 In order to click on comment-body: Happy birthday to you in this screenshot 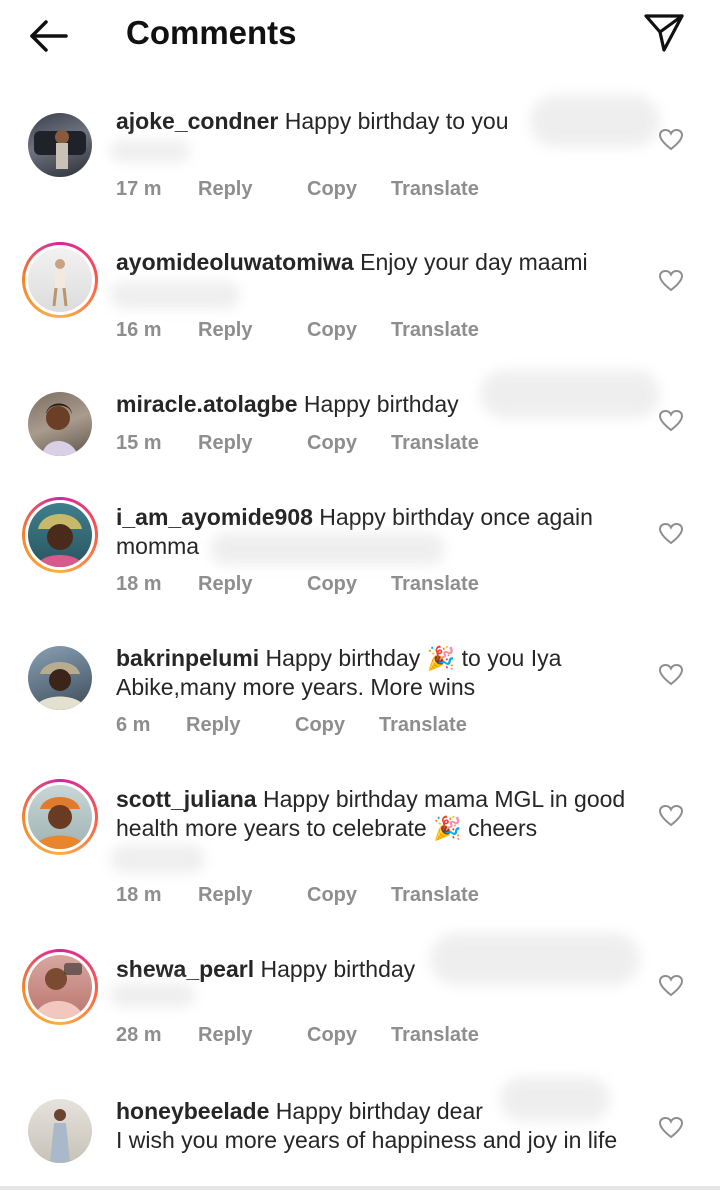, I will do `click(396, 121)`.